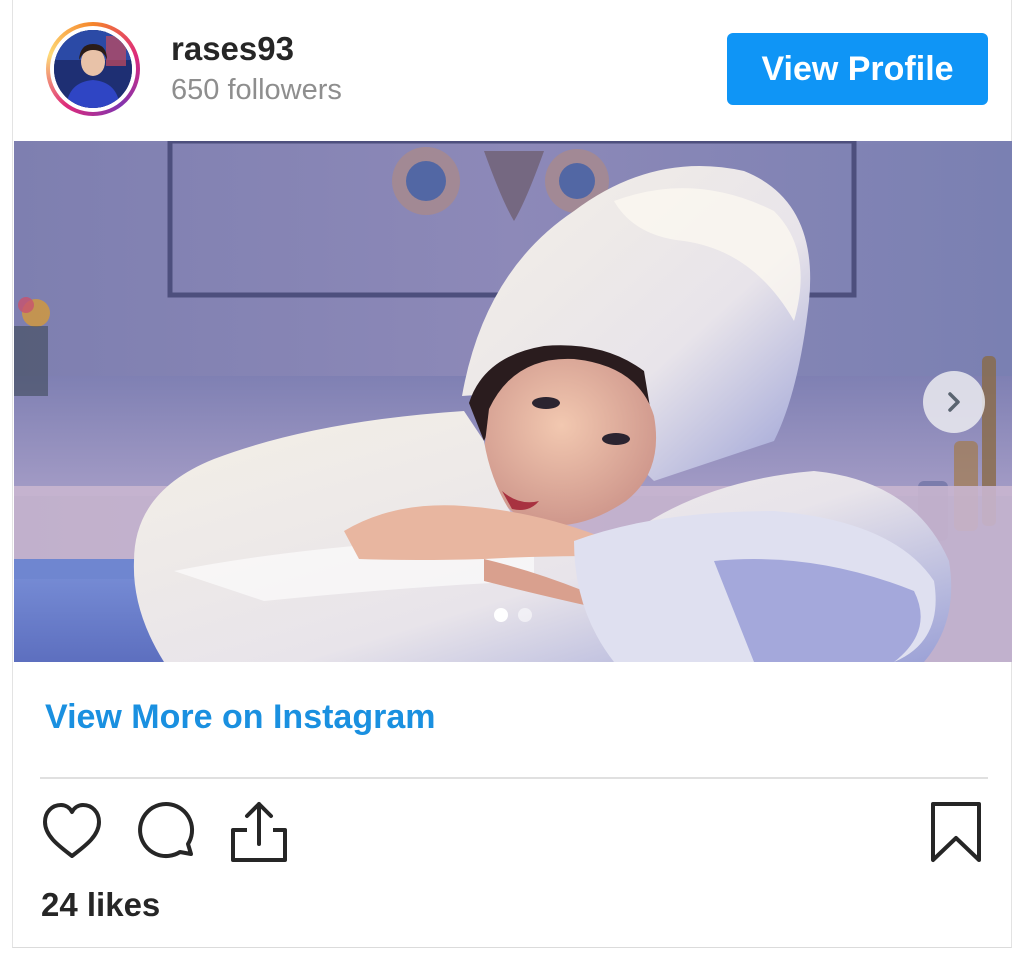 This screenshot has height=962, width=1024. I want to click on save-button, so click(956, 833).